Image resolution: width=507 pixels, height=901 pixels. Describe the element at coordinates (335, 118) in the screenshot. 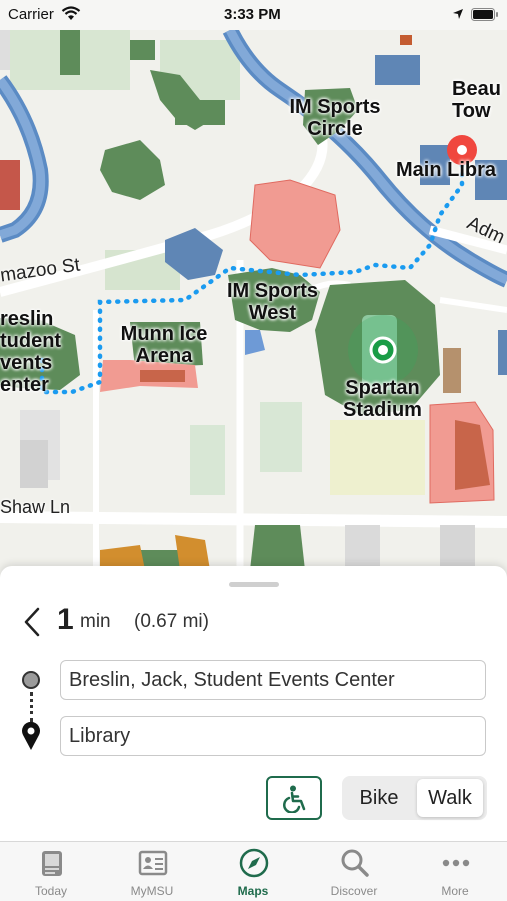

I see `map-label-im-sports-circle: IM Sports Circle` at that location.